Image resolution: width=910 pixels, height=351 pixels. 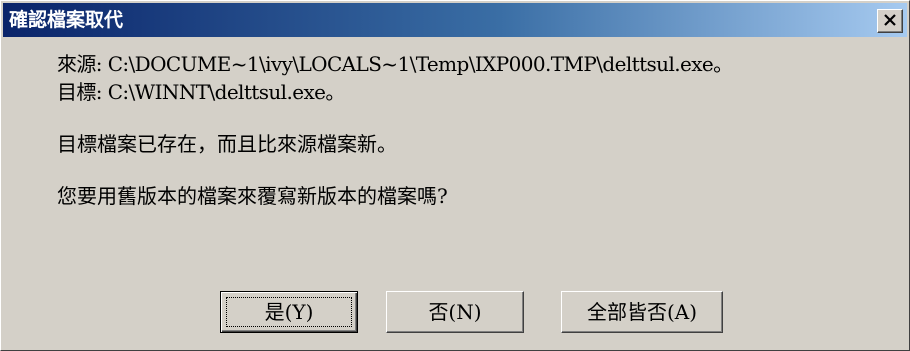 I want to click on no-button-label: 否(N), so click(x=455, y=312).